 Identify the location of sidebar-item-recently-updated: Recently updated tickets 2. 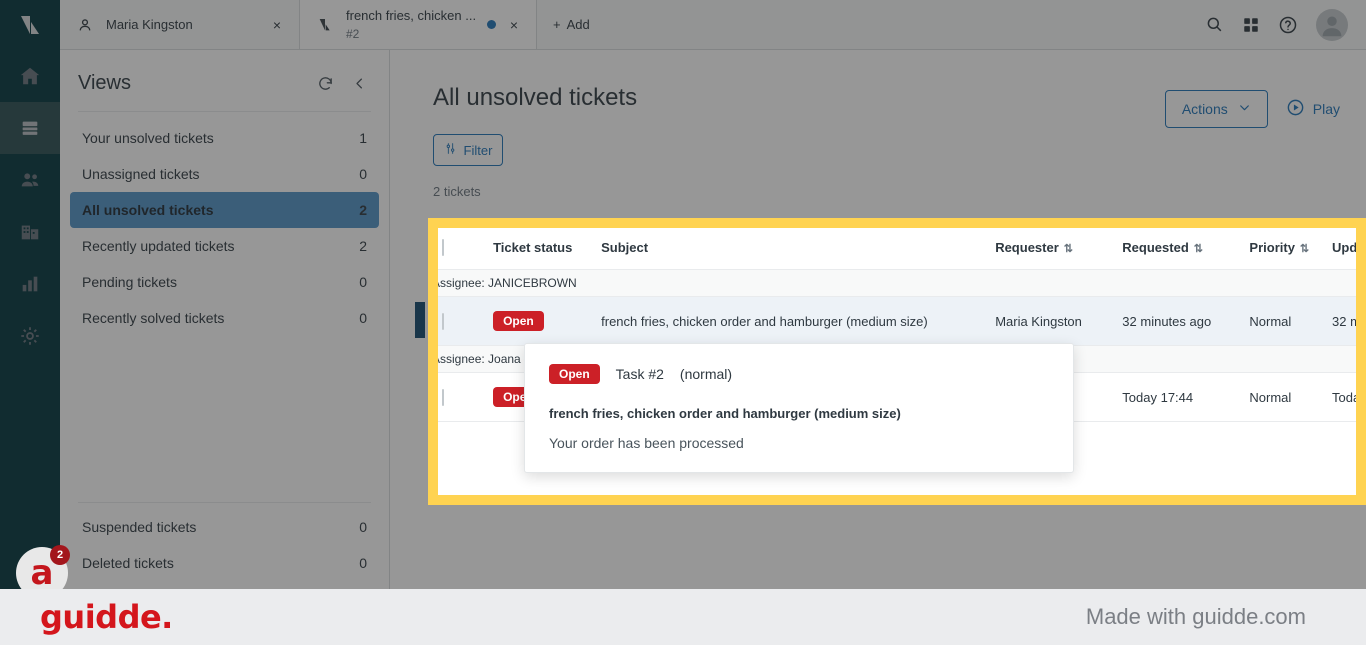
(224, 246).